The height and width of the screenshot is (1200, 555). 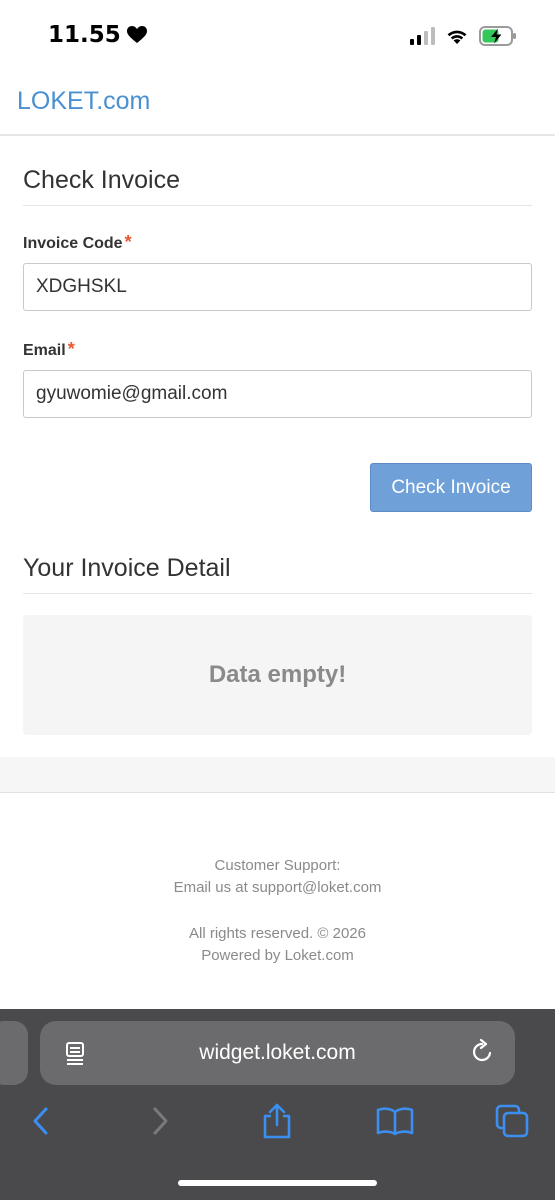 I want to click on invoice-detail-title: Your Invoice Detail, so click(x=277, y=574).